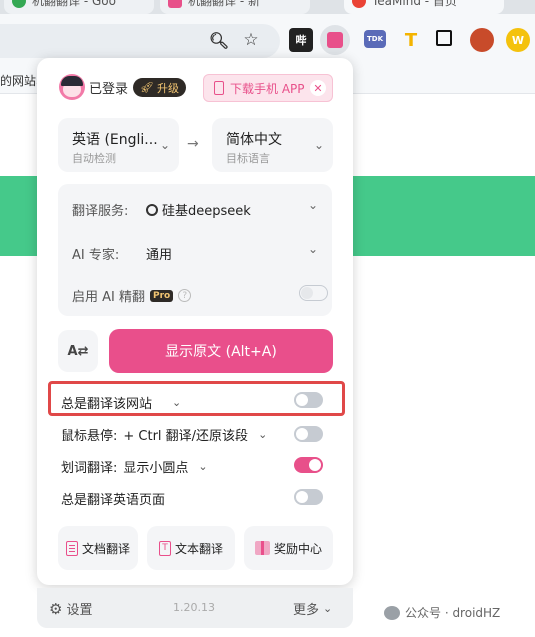  I want to click on rewards-button: 奖励中心, so click(288, 548).